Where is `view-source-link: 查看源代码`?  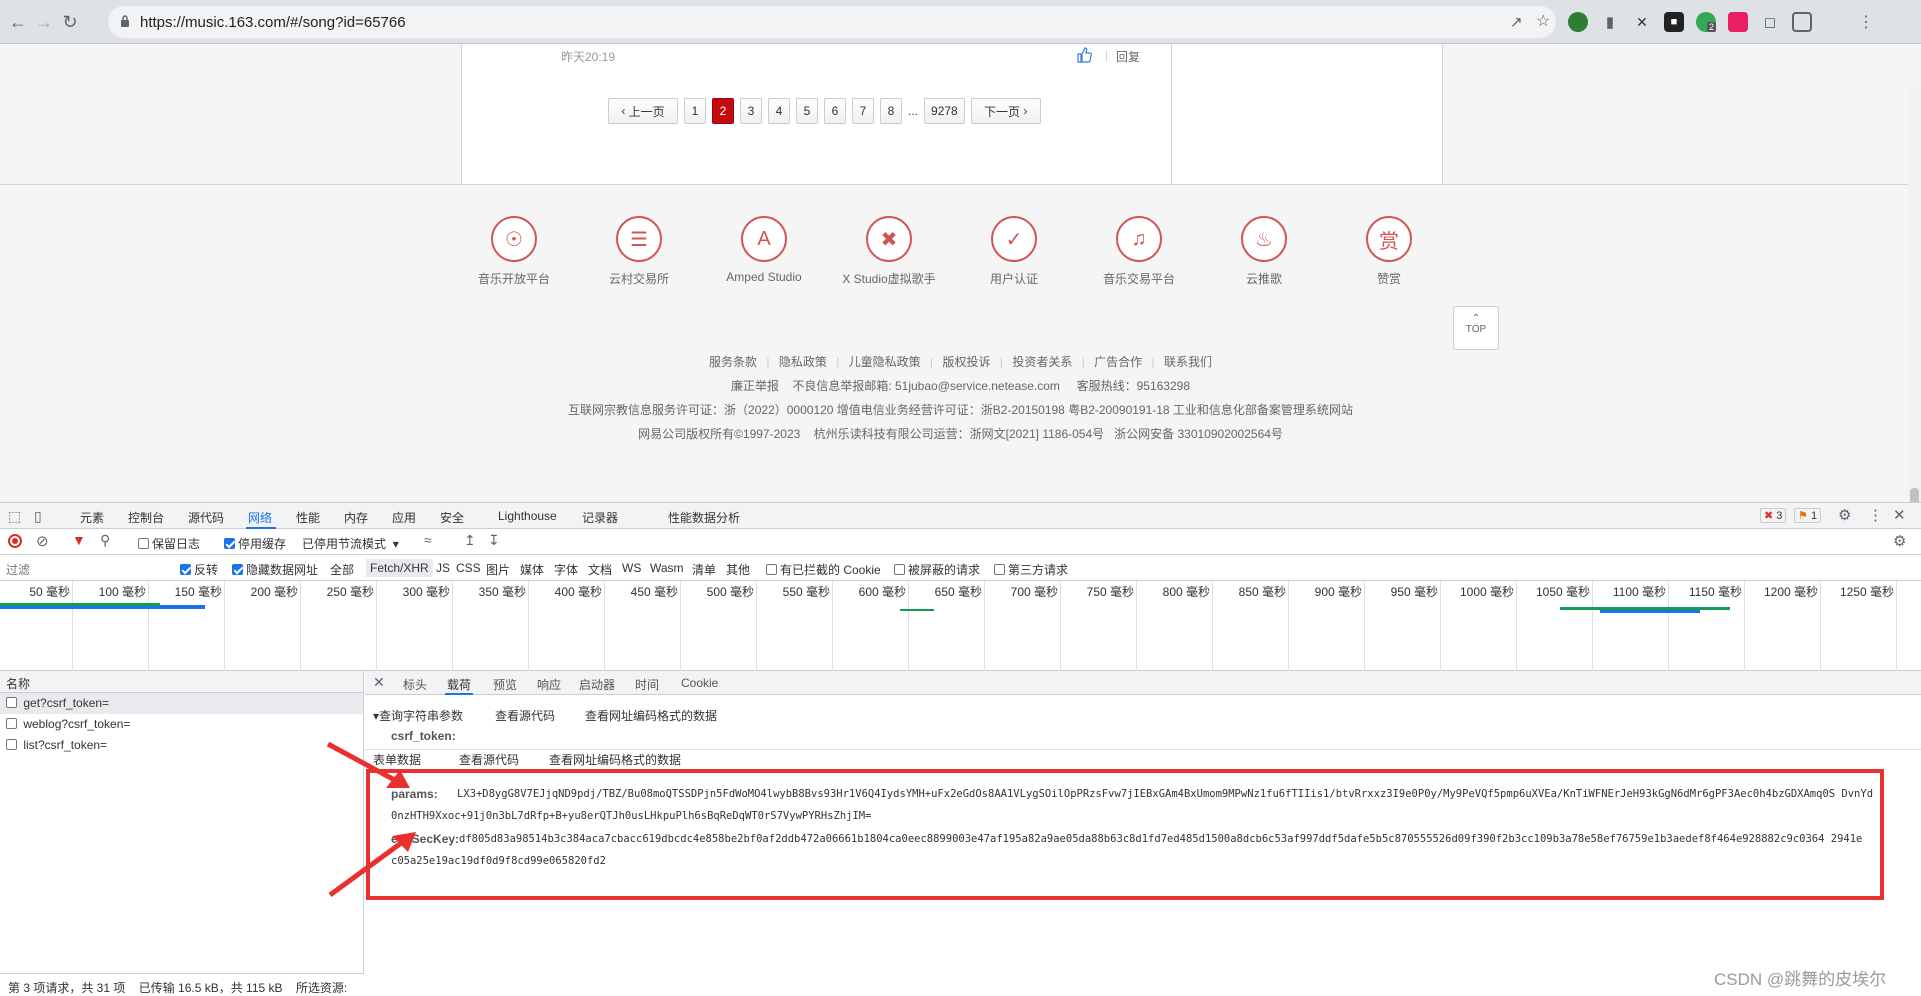
view-source-link: 查看源代码 is located at coordinates (525, 715).